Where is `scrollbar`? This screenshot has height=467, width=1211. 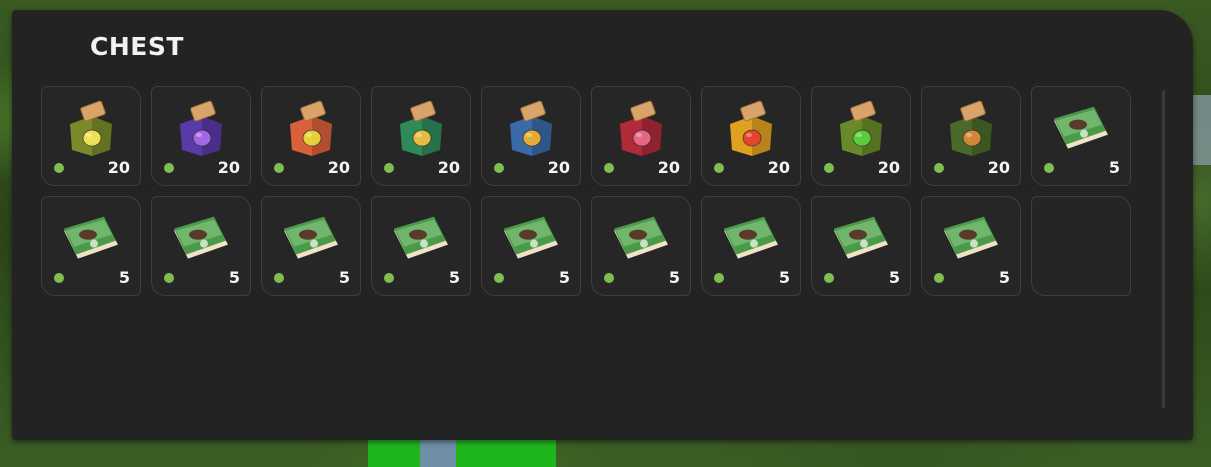 scrollbar is located at coordinates (1163, 249).